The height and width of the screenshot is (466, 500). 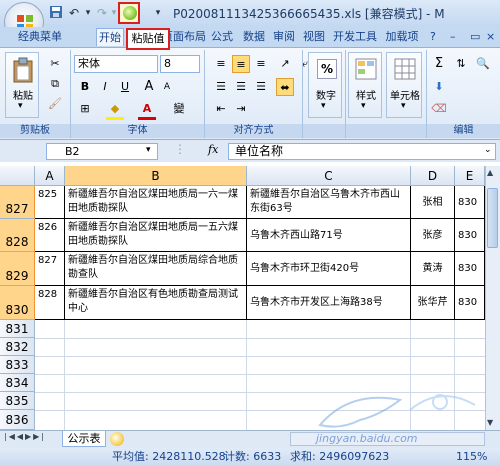 What do you see at coordinates (180, 149) in the screenshot?
I see `formula-bar-splitter: ⋮` at bounding box center [180, 149].